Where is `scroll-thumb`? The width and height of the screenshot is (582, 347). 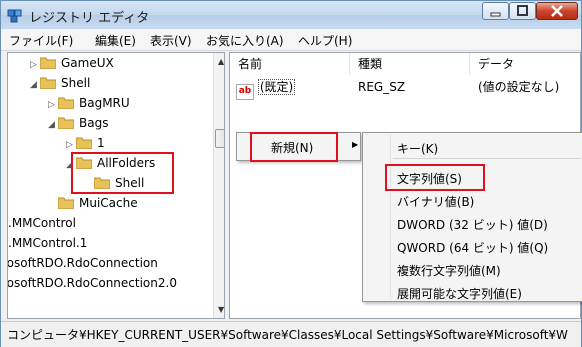 scroll-thumb is located at coordinates (219, 138).